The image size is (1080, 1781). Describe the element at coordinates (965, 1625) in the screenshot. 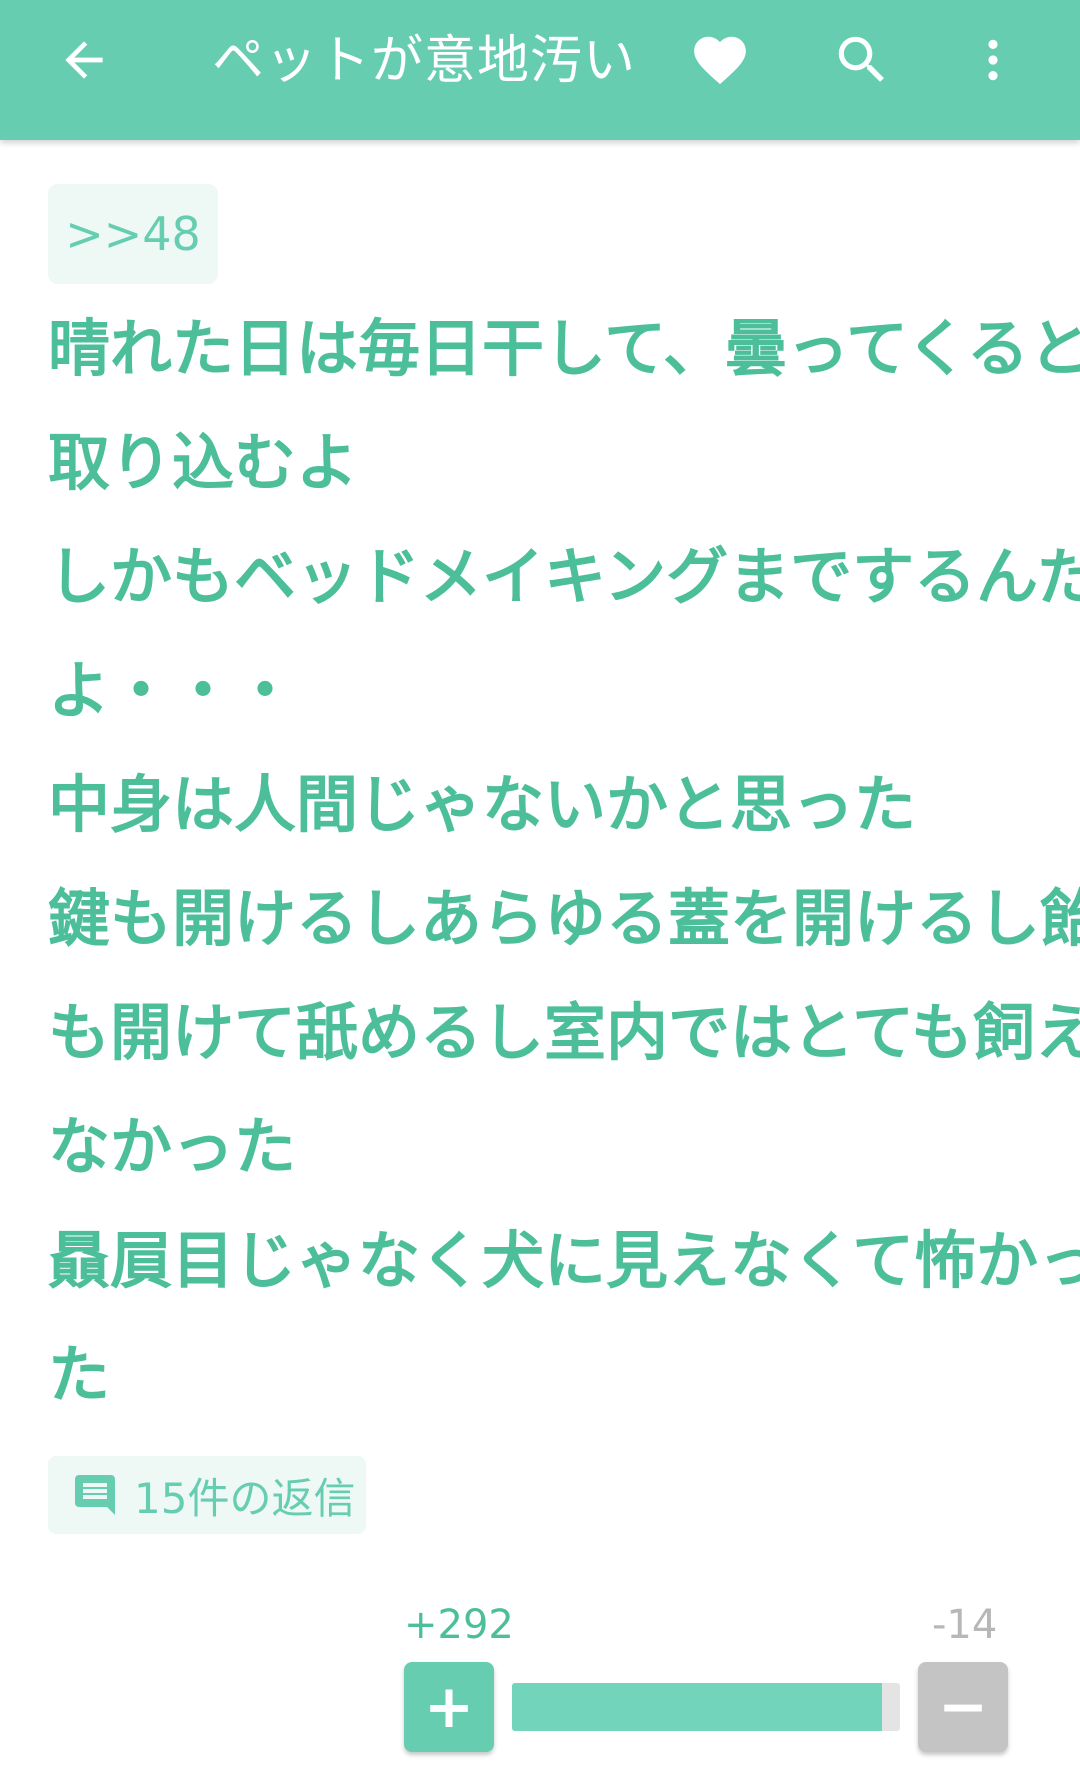

I see `downvote-count: -14` at that location.